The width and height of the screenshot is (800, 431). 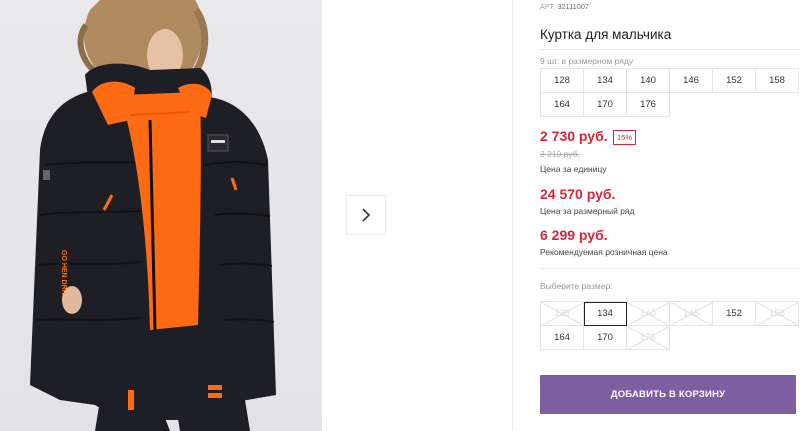 I want to click on size-option-146: 146, so click(x=691, y=314).